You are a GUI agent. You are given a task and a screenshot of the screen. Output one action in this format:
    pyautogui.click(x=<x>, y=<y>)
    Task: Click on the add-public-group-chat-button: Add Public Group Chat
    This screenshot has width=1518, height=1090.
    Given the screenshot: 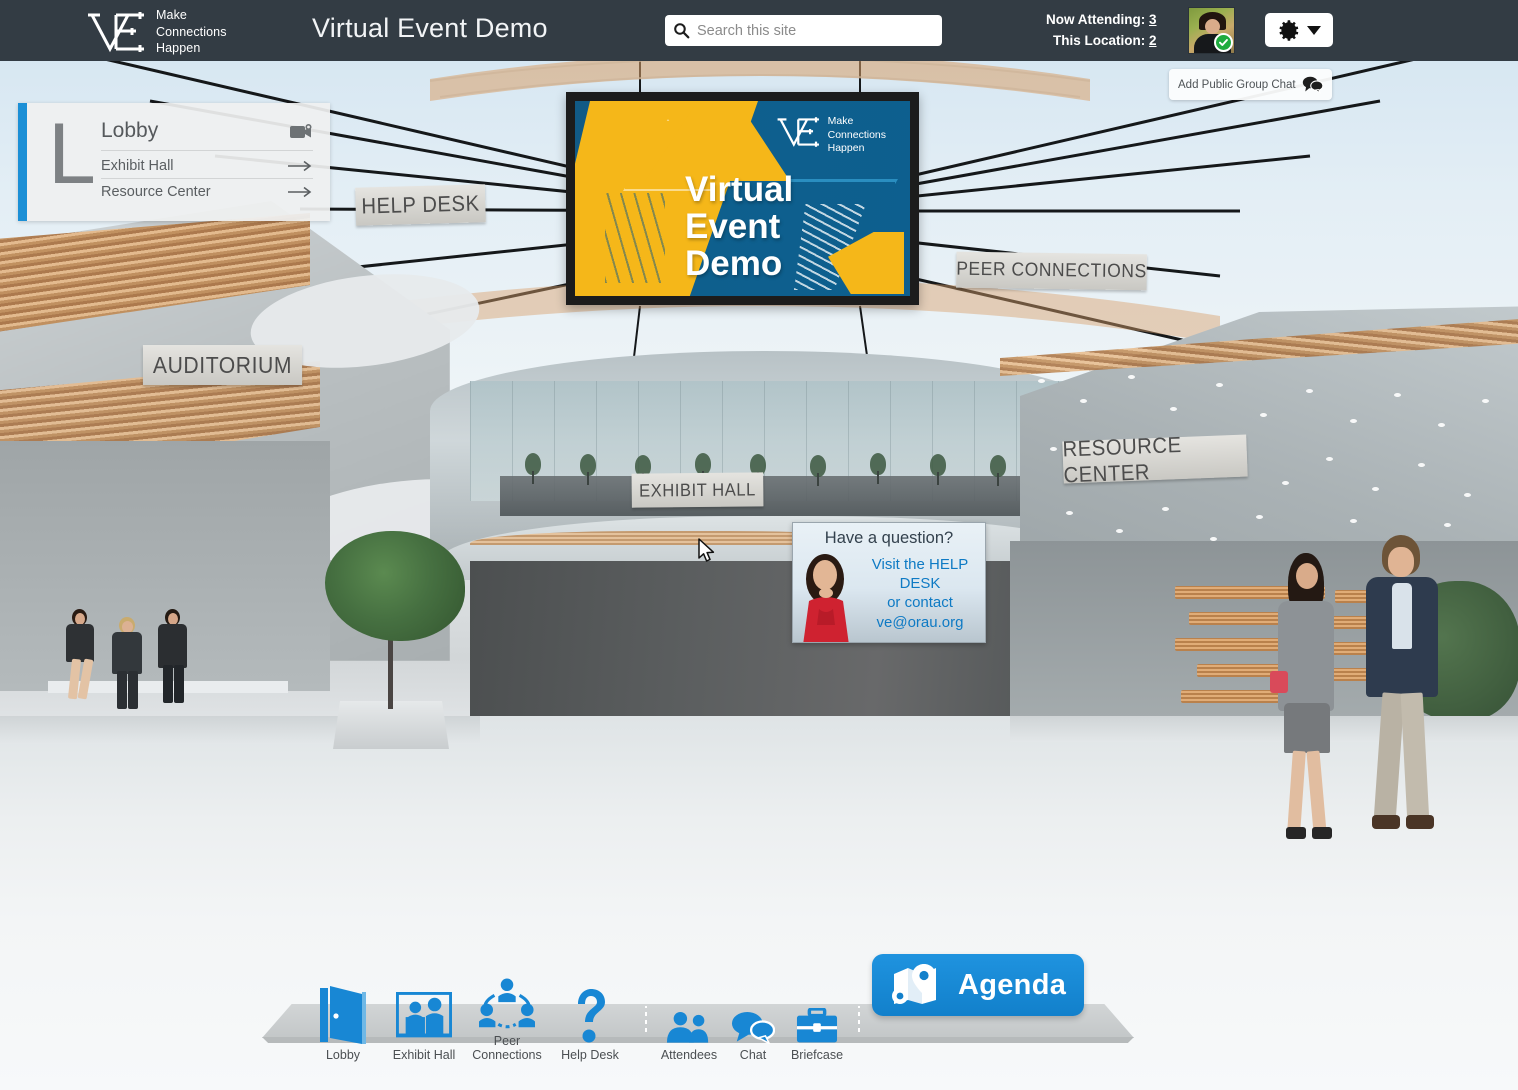 What is the action you would take?
    pyautogui.click(x=1250, y=84)
    